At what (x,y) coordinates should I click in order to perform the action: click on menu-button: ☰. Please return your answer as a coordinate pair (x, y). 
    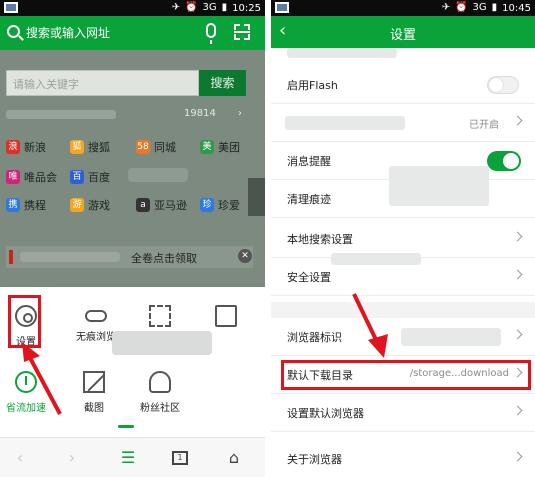
    Looking at the image, I should click on (128, 458).